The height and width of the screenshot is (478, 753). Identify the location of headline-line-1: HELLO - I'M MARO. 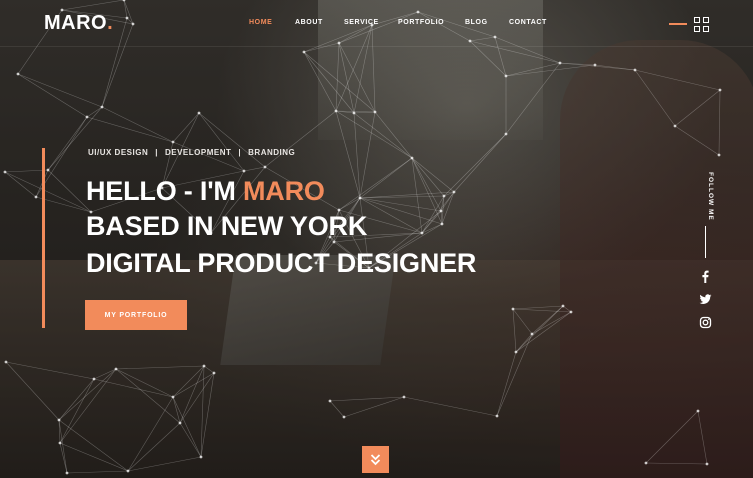
(205, 191).